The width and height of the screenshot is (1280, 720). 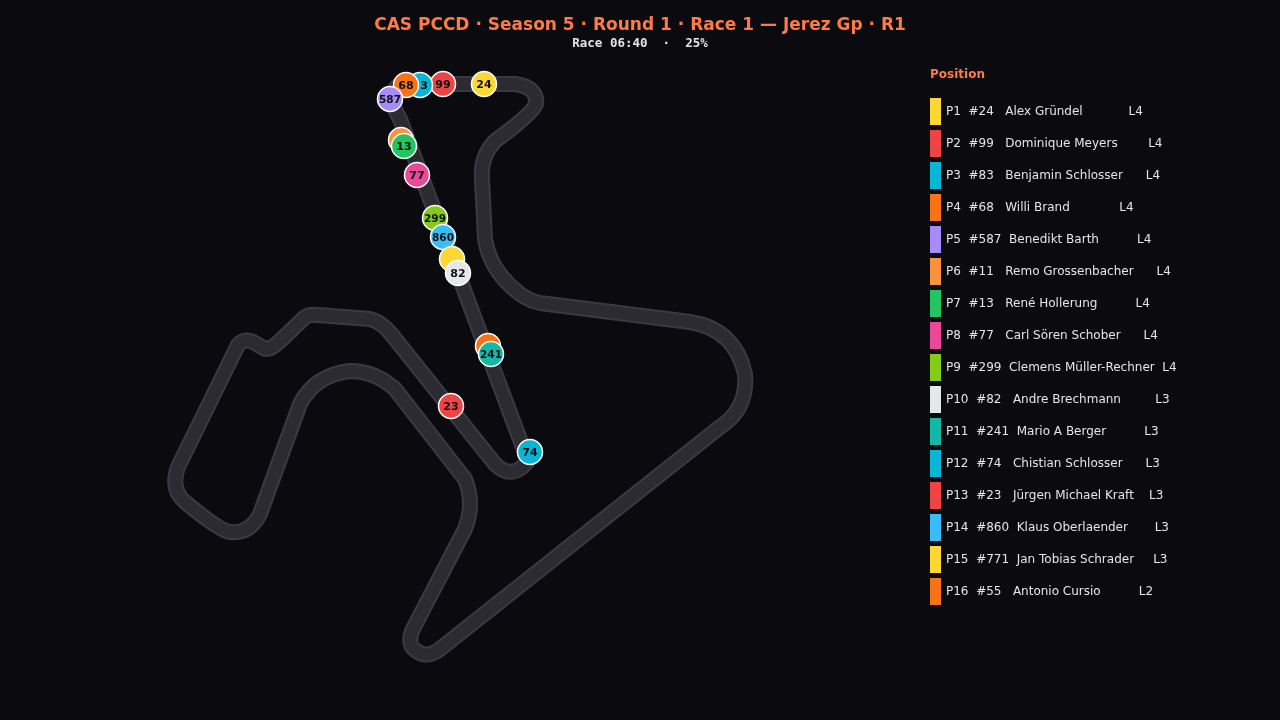 I want to click on race-title: CAS PCCD · Season 5 · Round 1 · Race 1 — Jerez Gp · R1, so click(x=640, y=24).